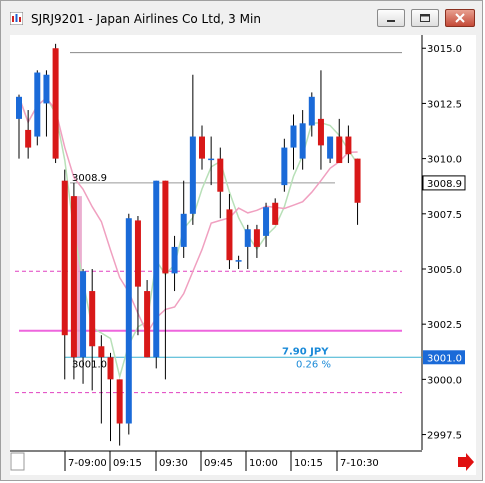 Image resolution: width=485 pixels, height=483 pixels. What do you see at coordinates (89, 178) in the screenshot?
I see `measure-top-label: 3008.9` at bounding box center [89, 178].